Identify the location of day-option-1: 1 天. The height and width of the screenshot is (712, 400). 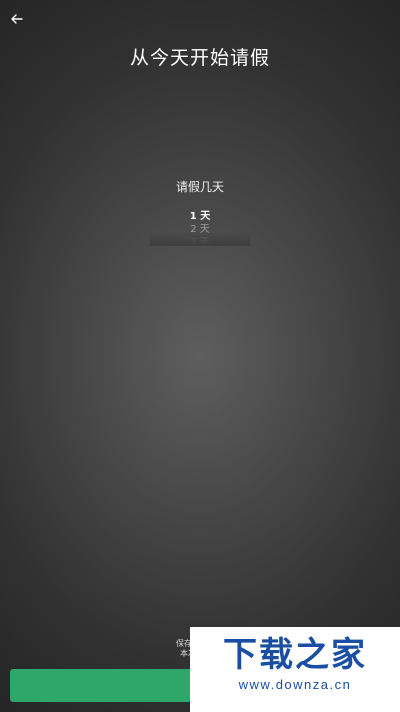
(200, 216).